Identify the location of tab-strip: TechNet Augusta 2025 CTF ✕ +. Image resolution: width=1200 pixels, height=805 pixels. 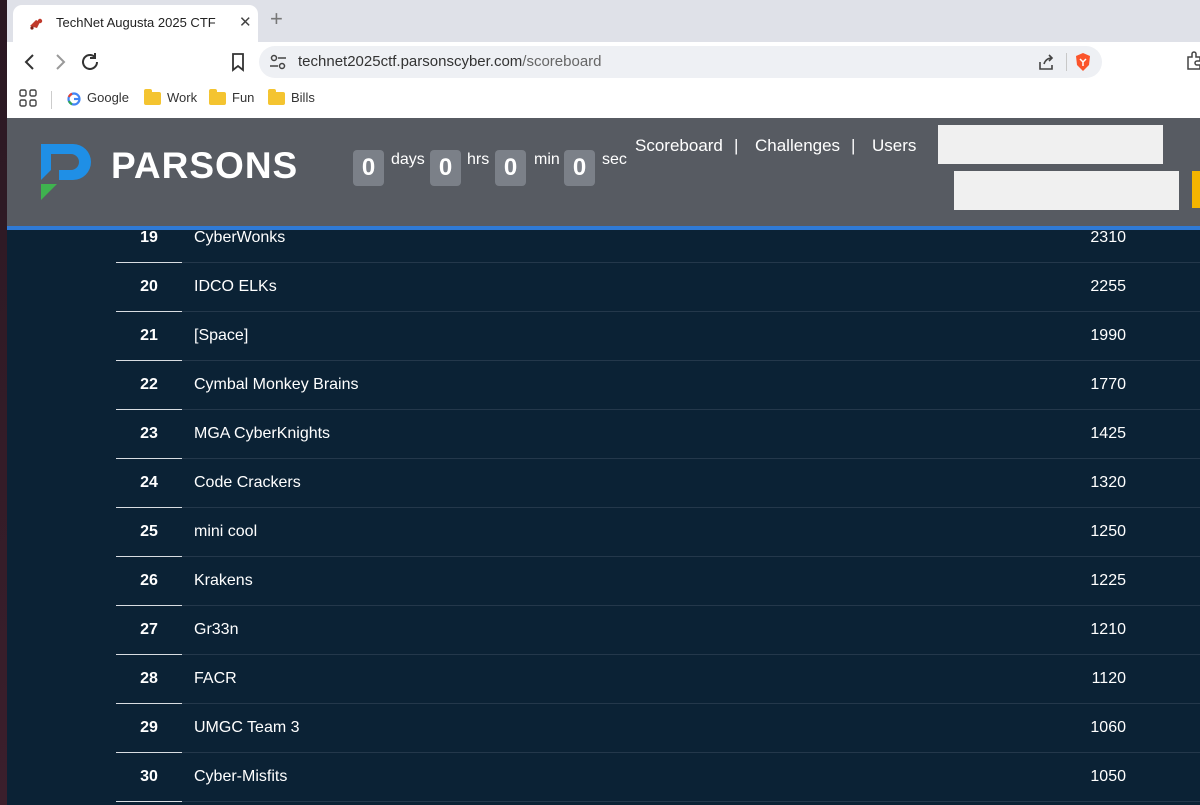
(603, 21).